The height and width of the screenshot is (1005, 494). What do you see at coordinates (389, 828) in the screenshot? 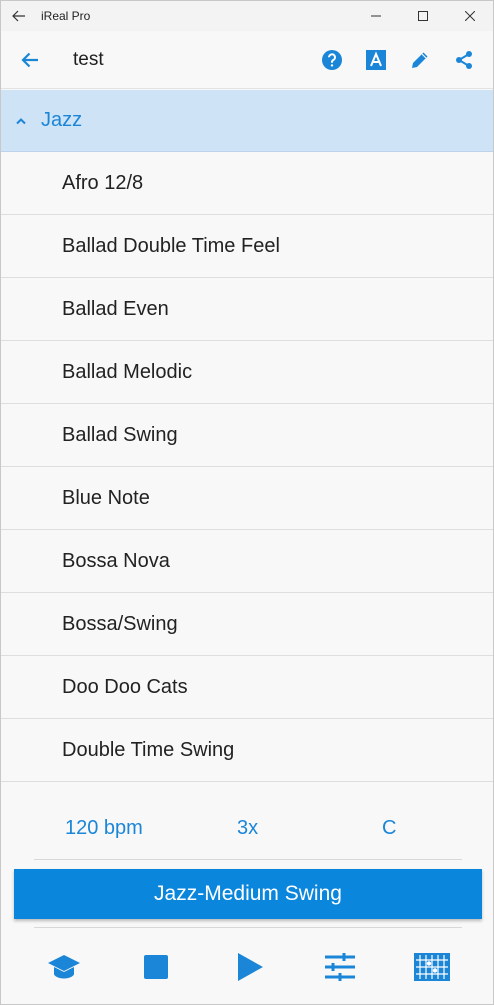
I see `key-setting: C` at bounding box center [389, 828].